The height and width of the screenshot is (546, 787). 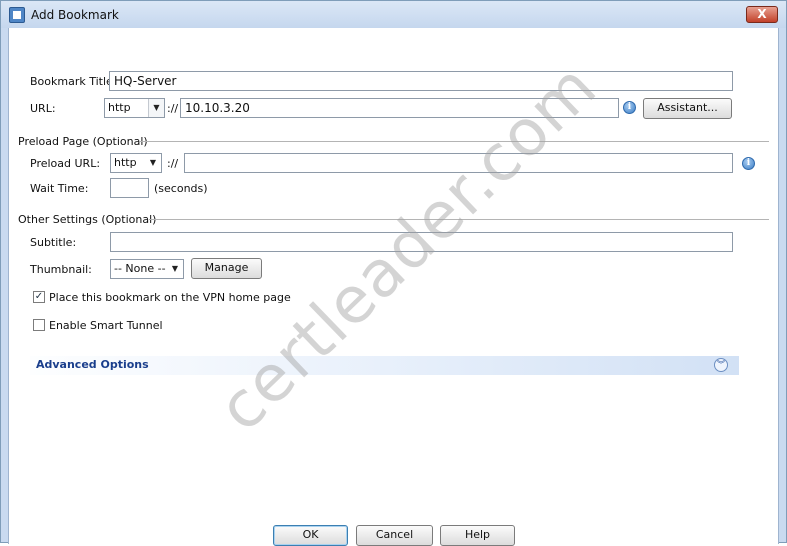 What do you see at coordinates (458, 163) in the screenshot?
I see `preload-url-input` at bounding box center [458, 163].